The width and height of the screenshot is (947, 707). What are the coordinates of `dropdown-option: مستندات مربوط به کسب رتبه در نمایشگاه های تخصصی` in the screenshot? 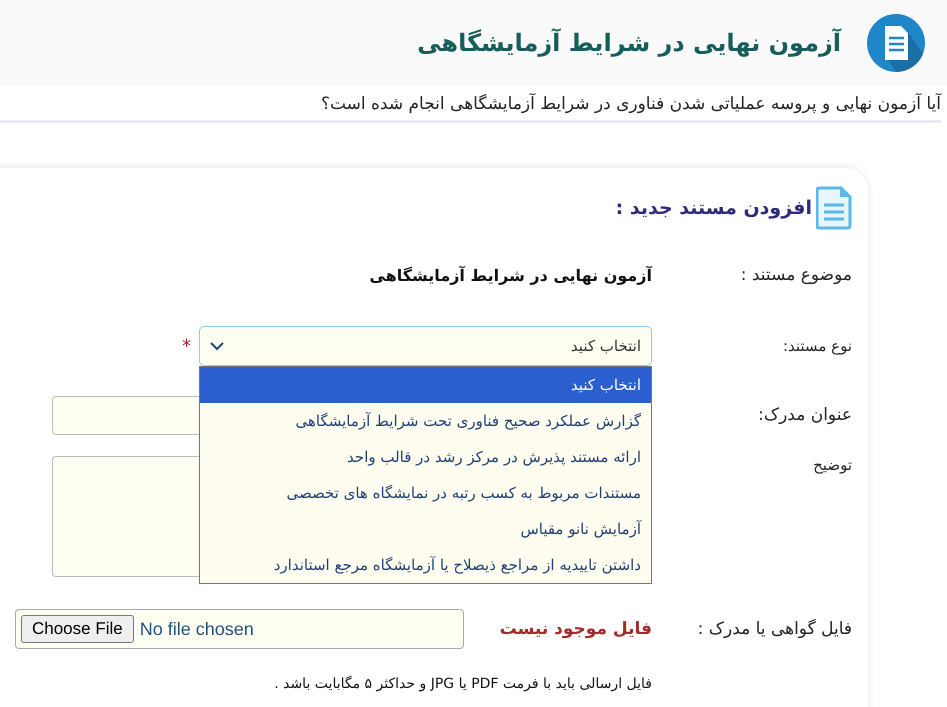 It's located at (425, 493).